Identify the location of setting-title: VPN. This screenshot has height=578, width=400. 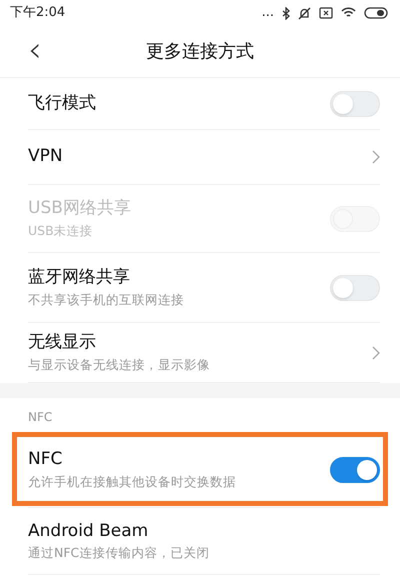
(45, 157).